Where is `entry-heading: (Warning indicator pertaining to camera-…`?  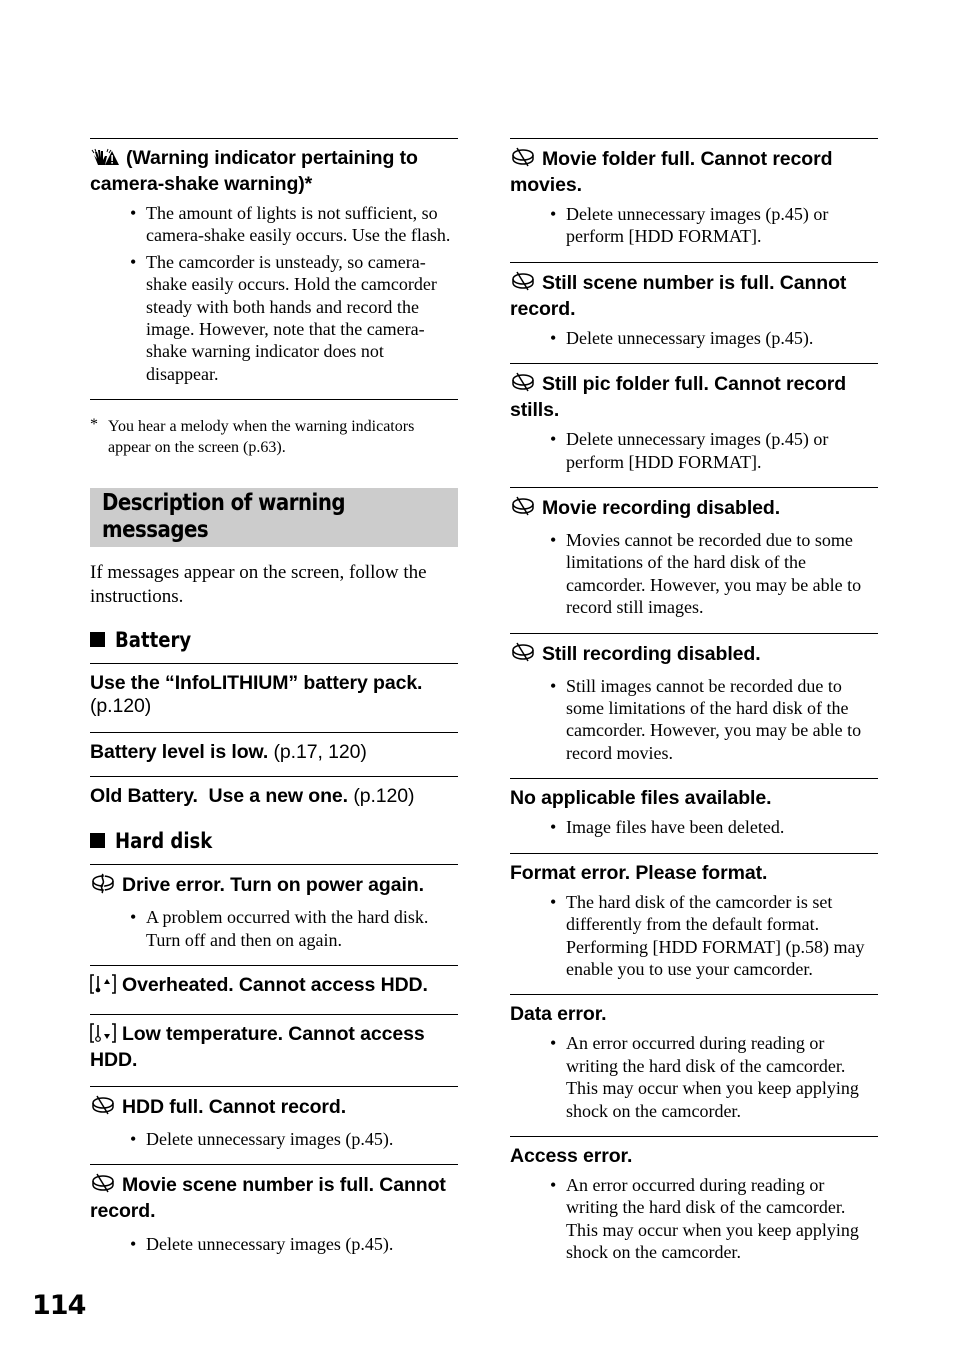 entry-heading: (Warning indicator pertaining to camera-… is located at coordinates (254, 171).